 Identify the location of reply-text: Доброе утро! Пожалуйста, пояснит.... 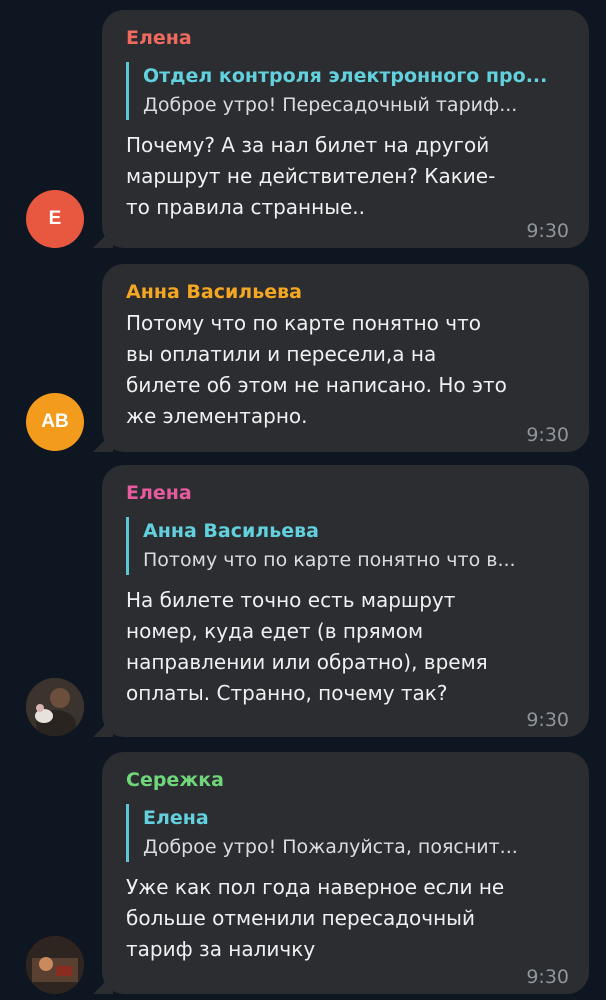
(330, 847).